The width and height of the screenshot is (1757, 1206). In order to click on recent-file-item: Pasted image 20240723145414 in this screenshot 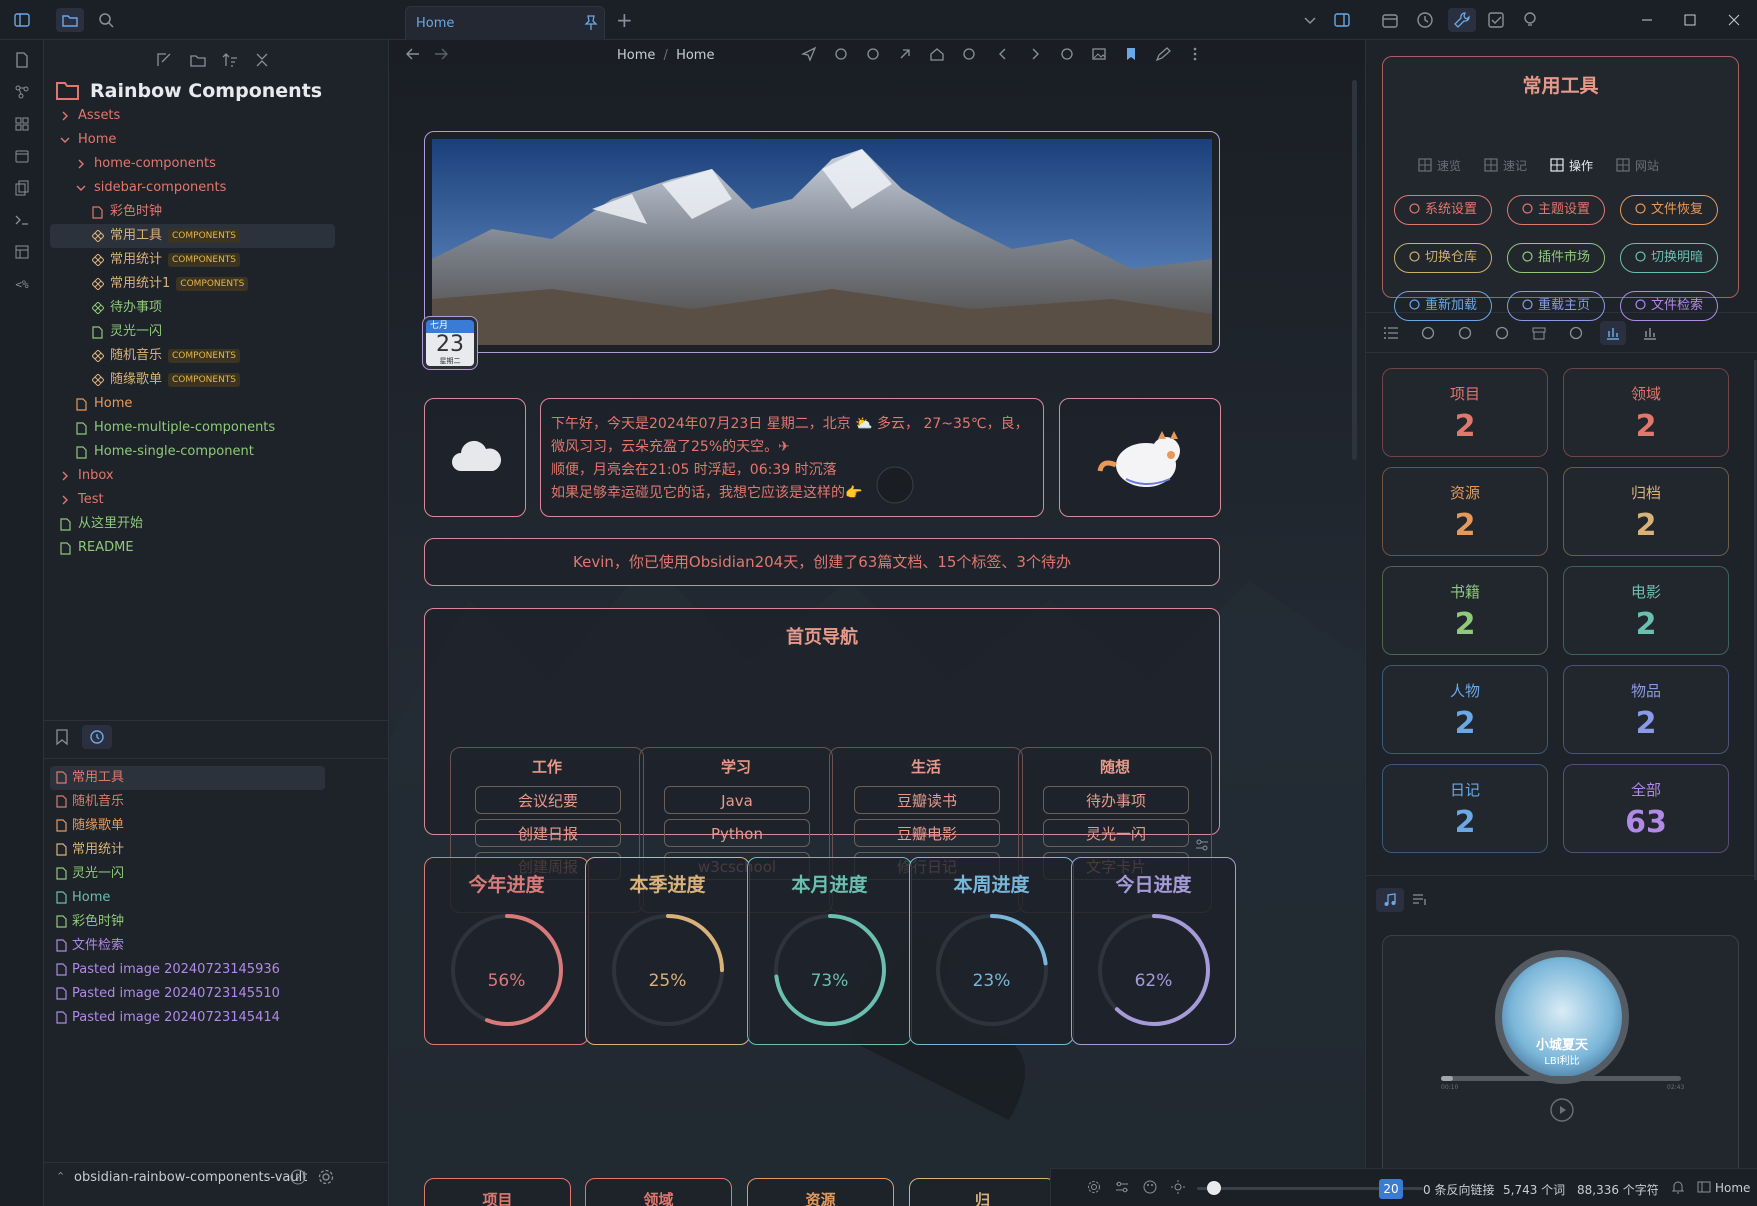, I will do `click(187, 1018)`.